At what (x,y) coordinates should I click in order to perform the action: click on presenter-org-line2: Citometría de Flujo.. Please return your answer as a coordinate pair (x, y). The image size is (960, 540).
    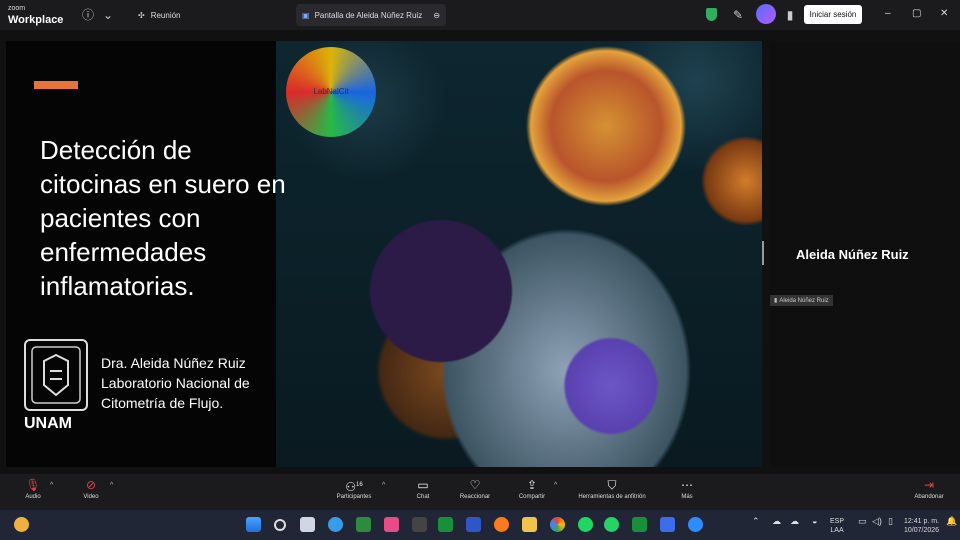
    Looking at the image, I should click on (162, 403).